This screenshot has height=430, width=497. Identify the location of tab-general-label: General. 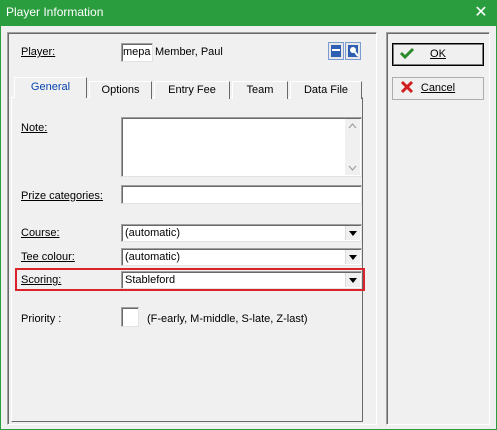
(50, 87).